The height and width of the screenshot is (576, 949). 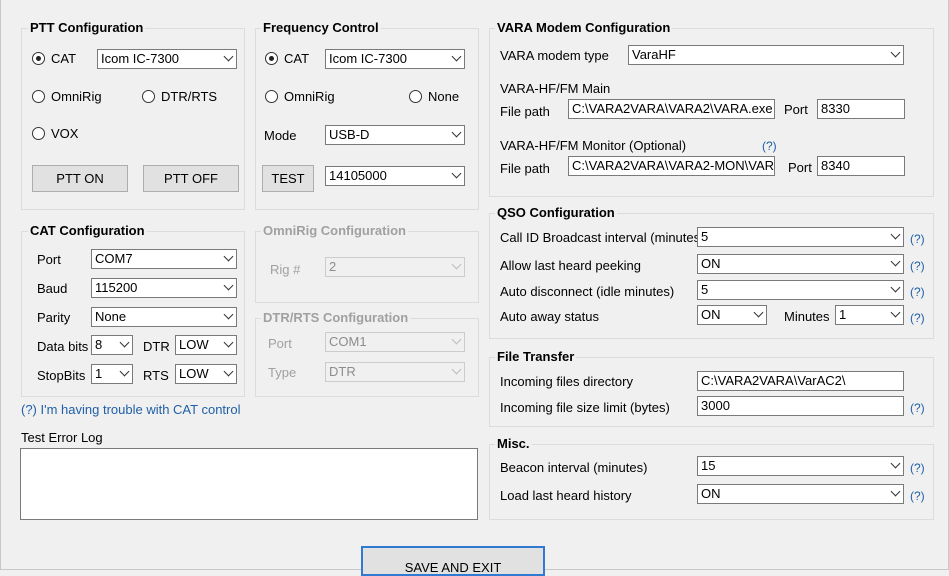 What do you see at coordinates (297, 58) in the screenshot?
I see `freq-cat-label: CAT` at bounding box center [297, 58].